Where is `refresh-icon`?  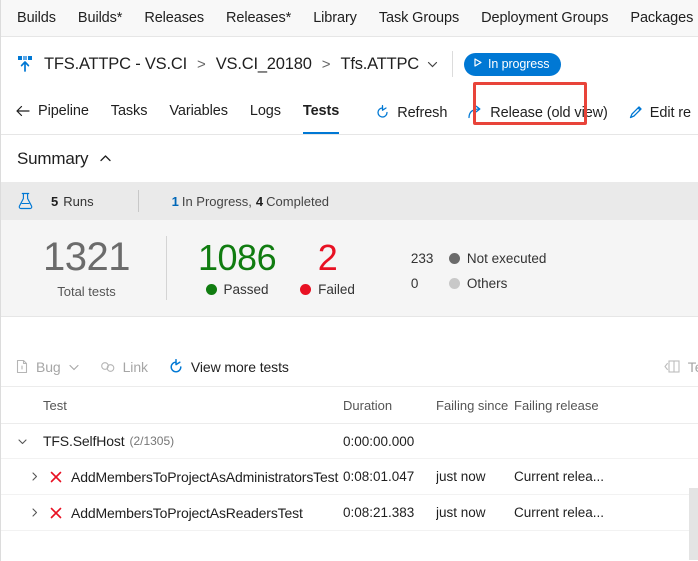 refresh-icon is located at coordinates (176, 366).